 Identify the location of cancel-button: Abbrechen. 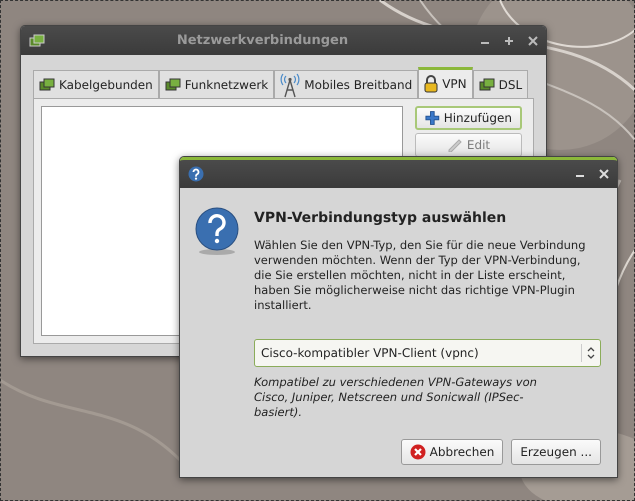
(452, 452).